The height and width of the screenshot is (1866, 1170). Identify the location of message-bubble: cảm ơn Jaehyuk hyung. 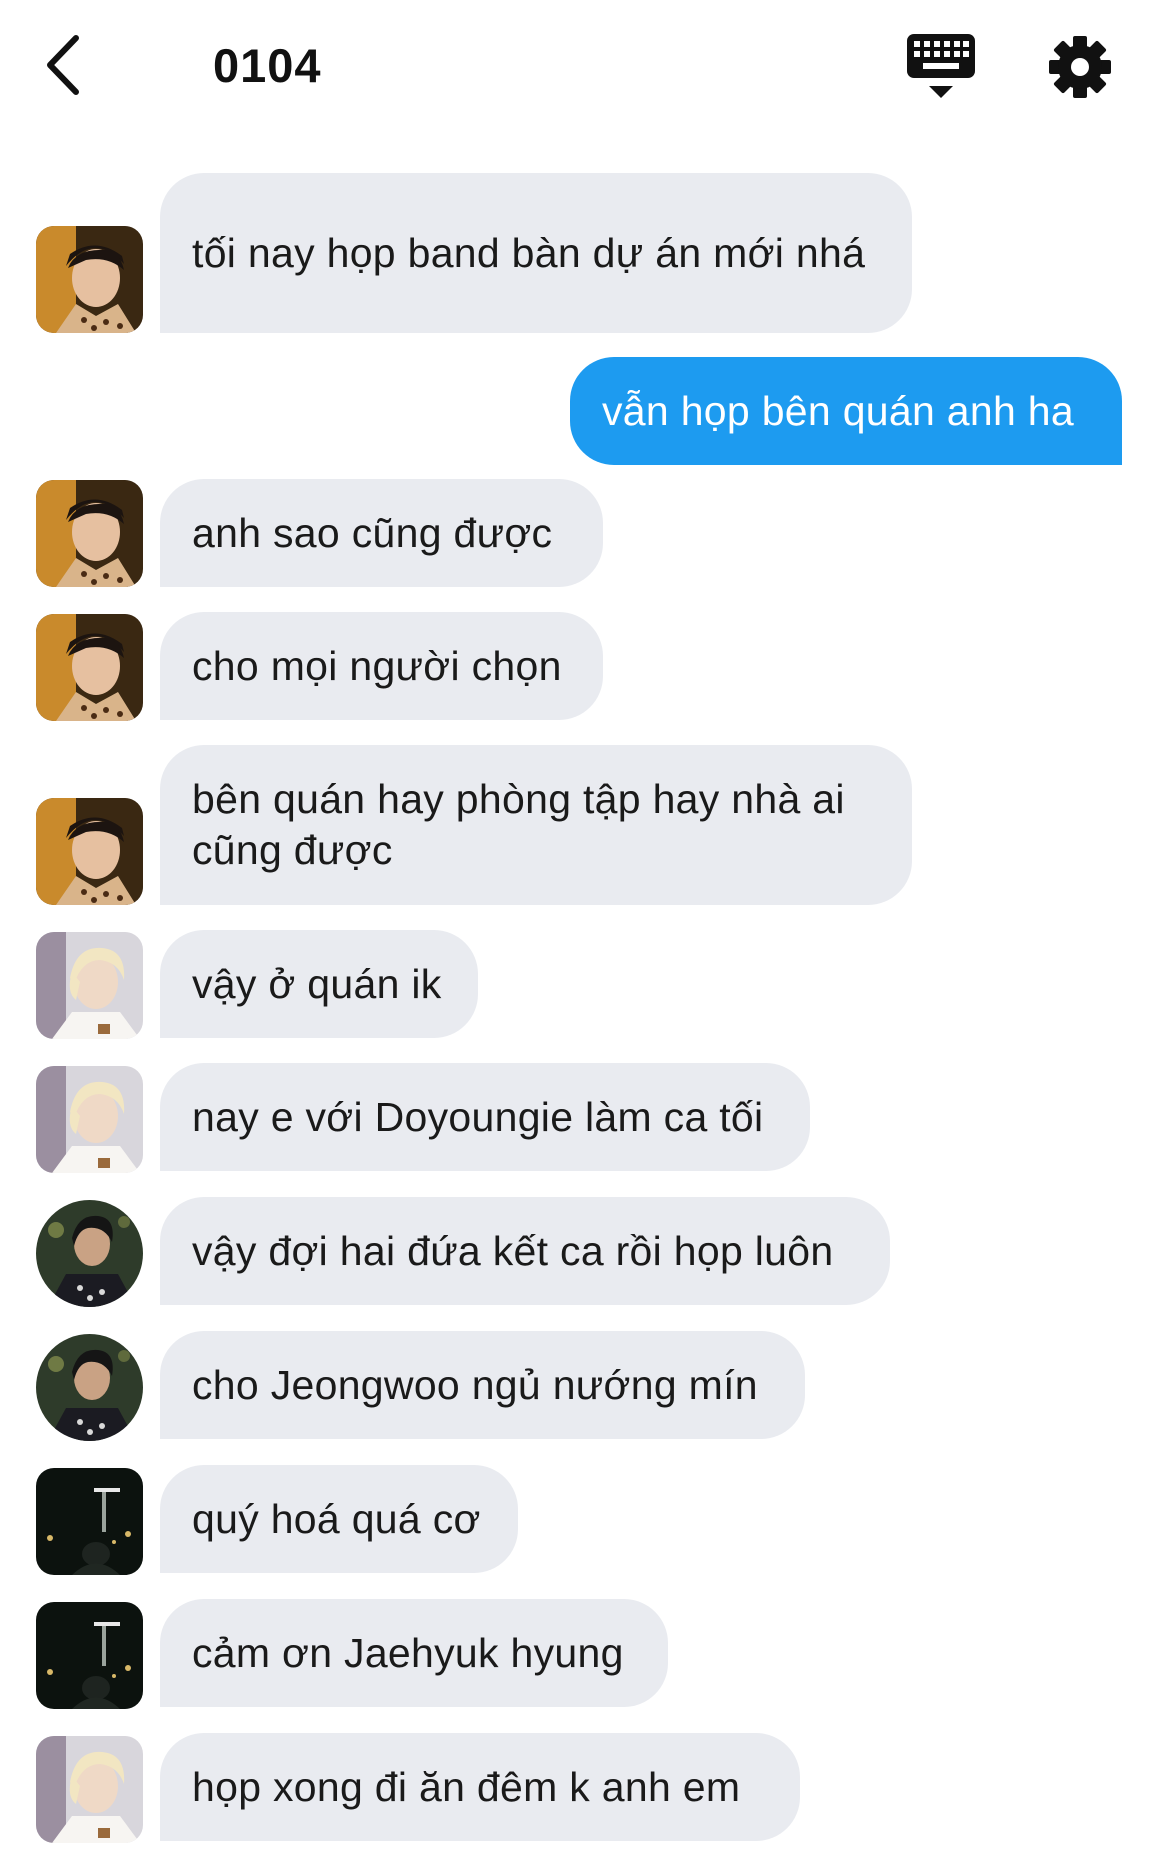
(414, 1653).